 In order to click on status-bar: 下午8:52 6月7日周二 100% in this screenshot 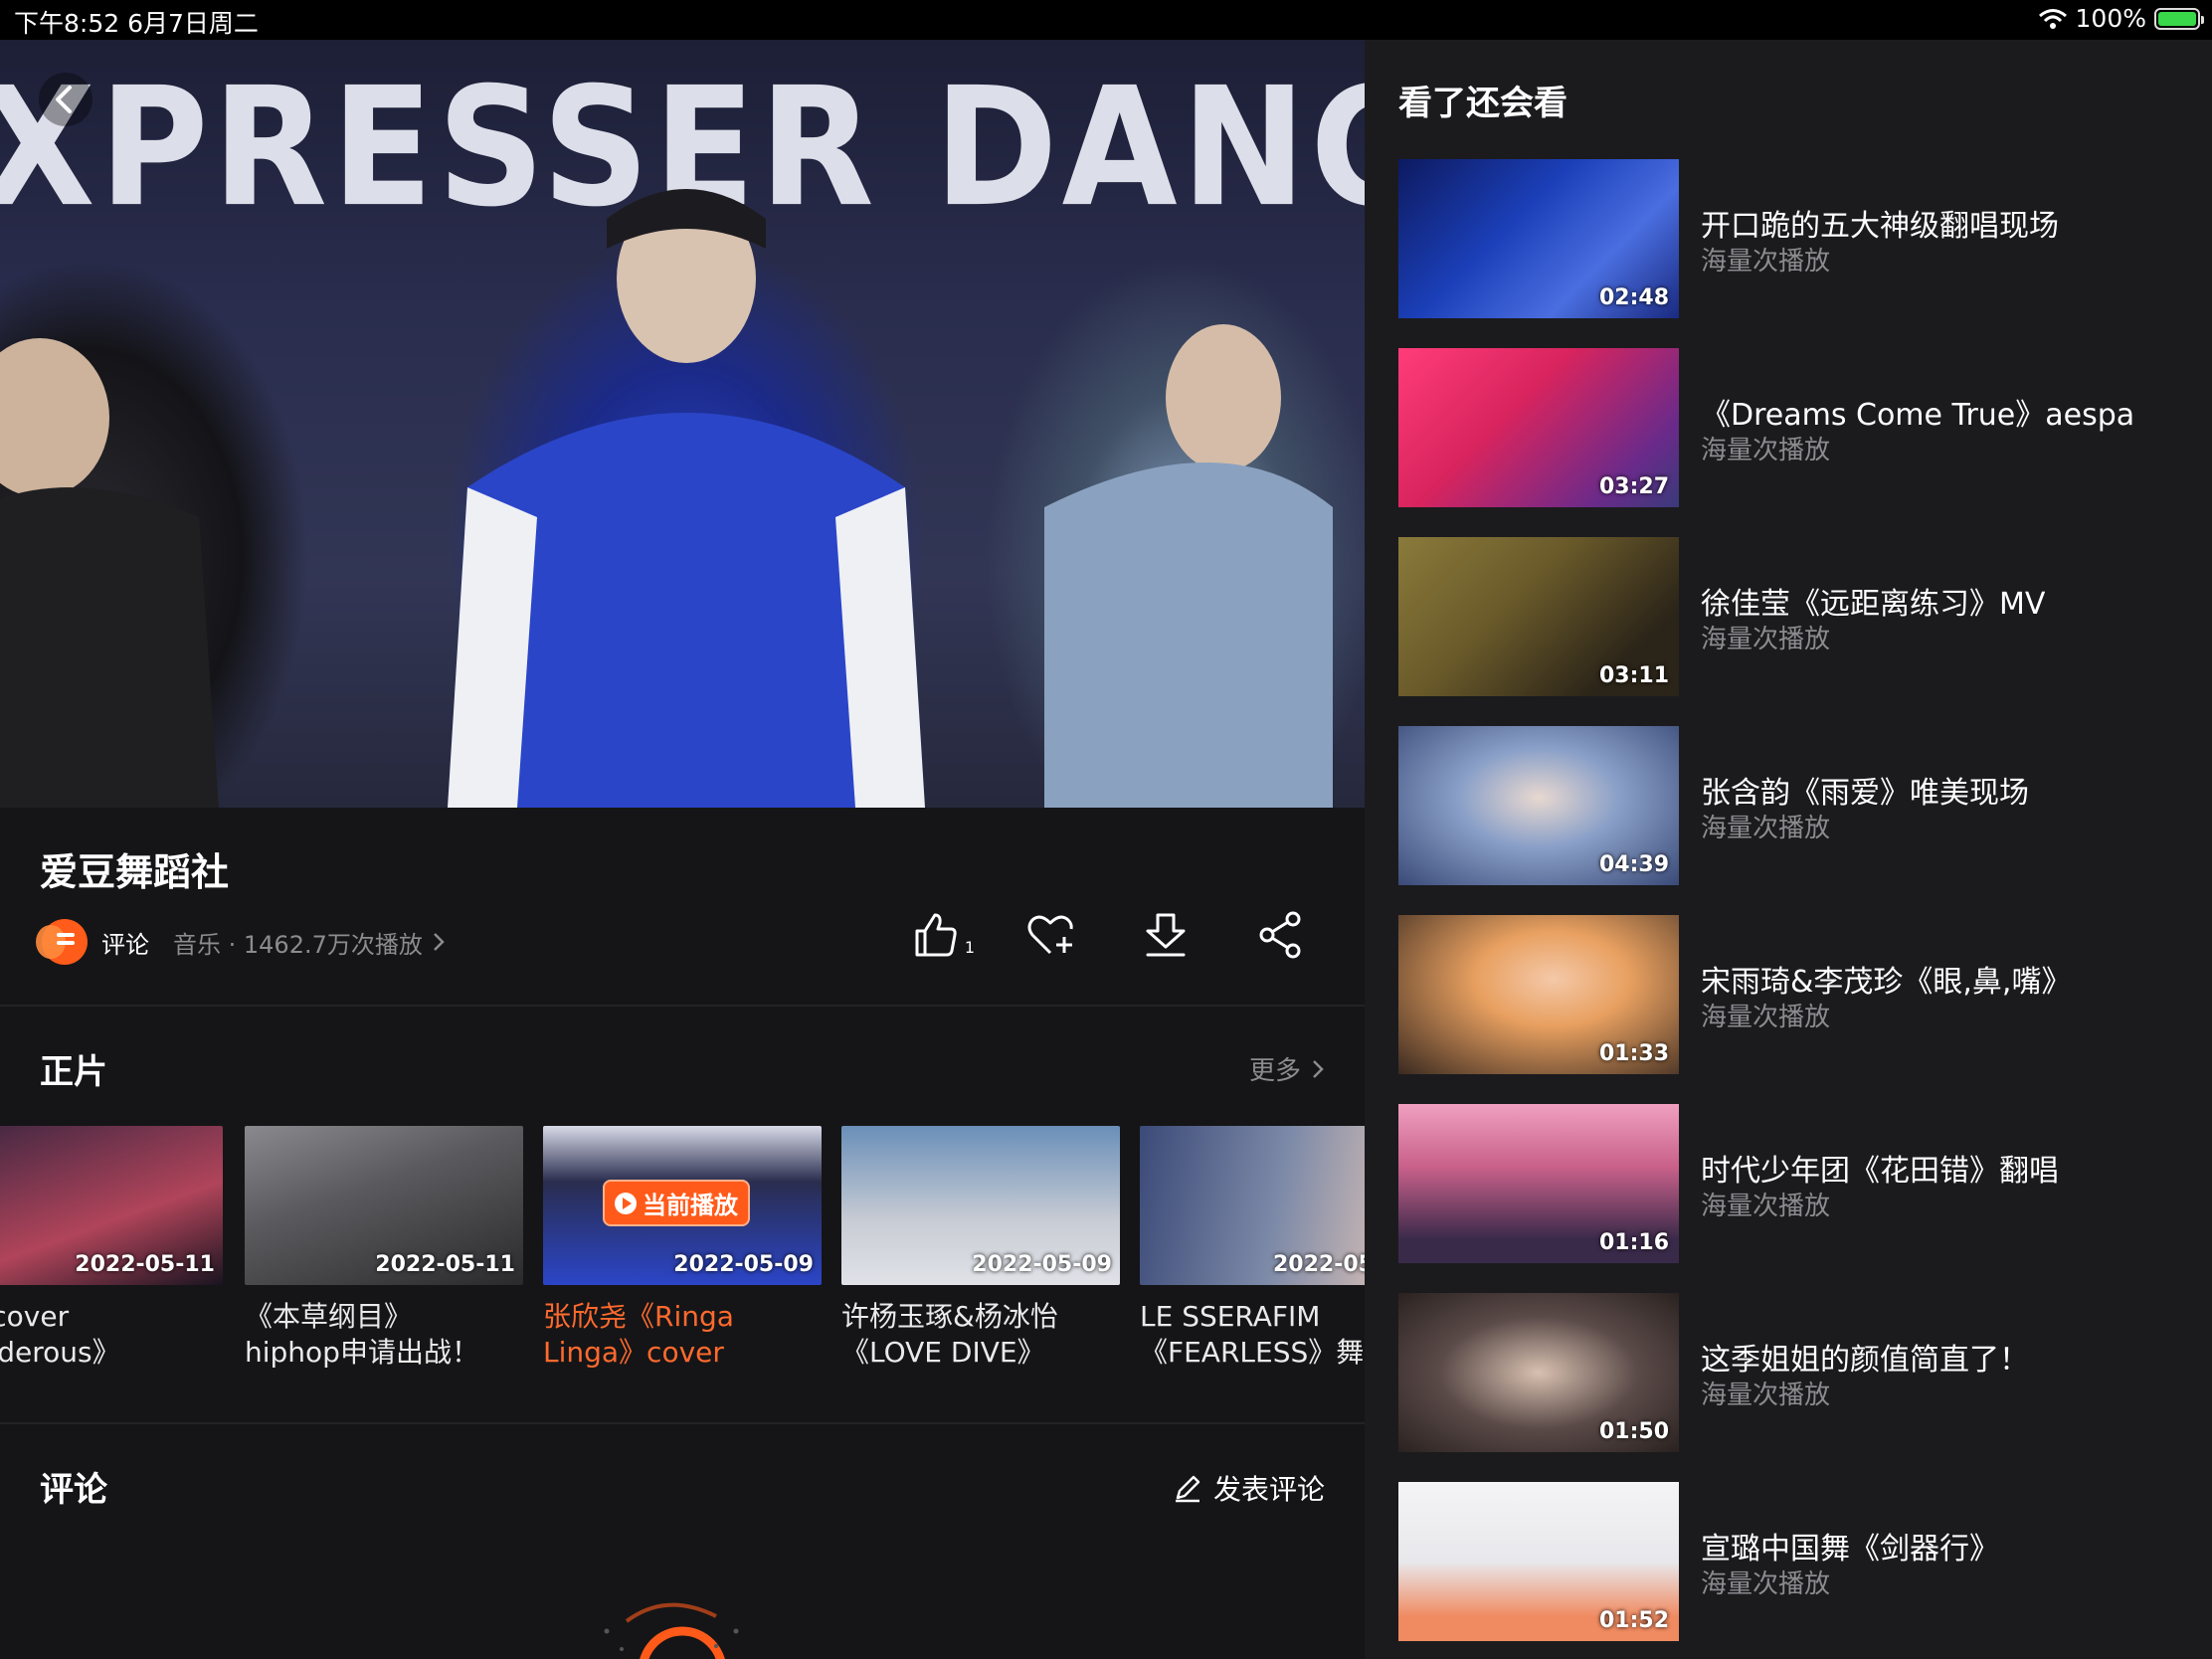, I will do `click(1106, 20)`.